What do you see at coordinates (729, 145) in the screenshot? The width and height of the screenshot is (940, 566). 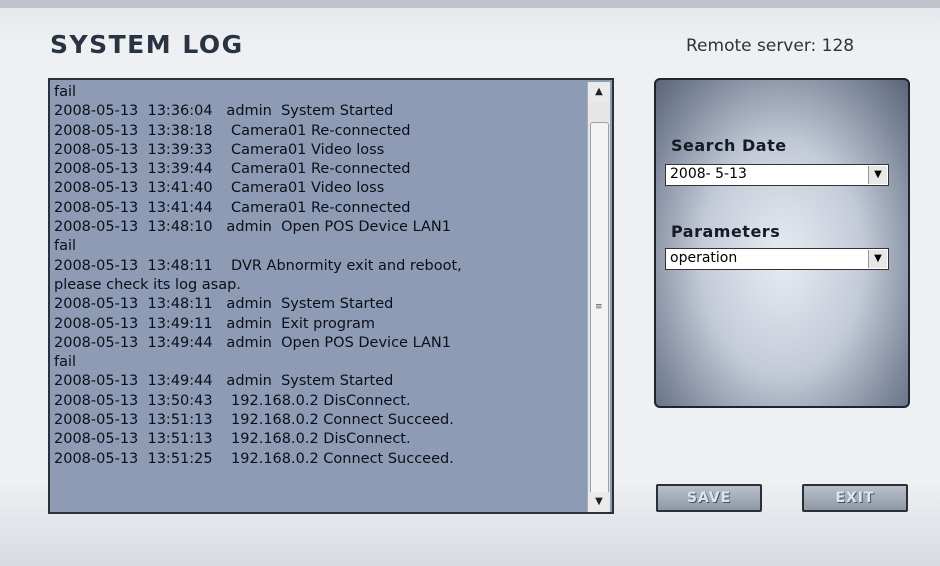 I see `search-date-label: Search Date` at bounding box center [729, 145].